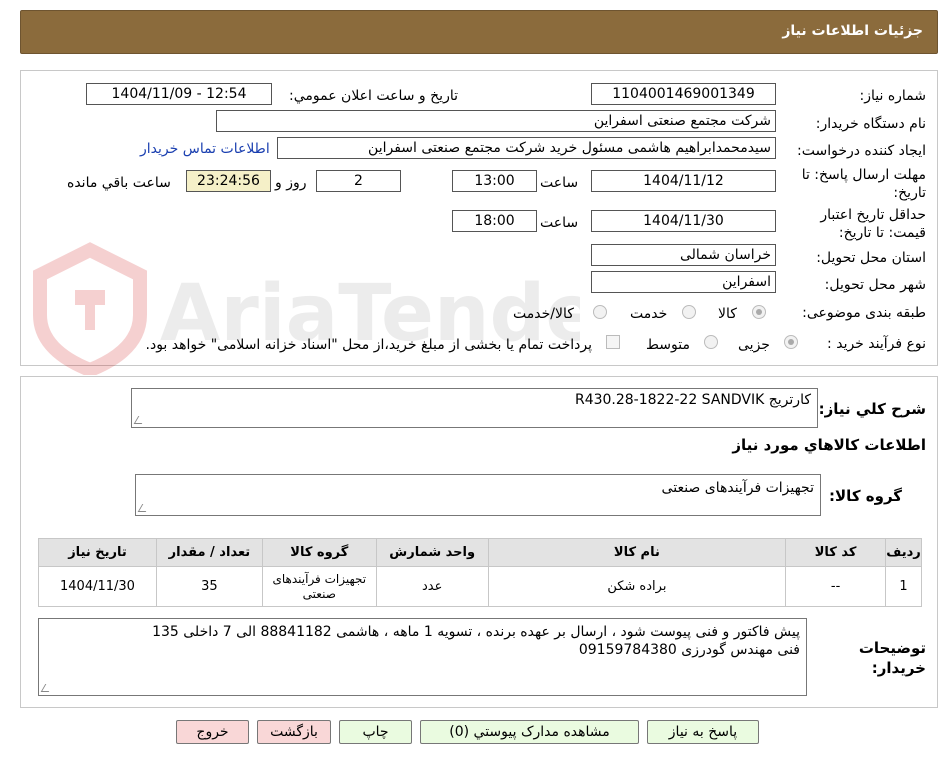 The width and height of the screenshot is (944, 764). I want to click on need-number-label: شماره نیاز:, so click(893, 96).